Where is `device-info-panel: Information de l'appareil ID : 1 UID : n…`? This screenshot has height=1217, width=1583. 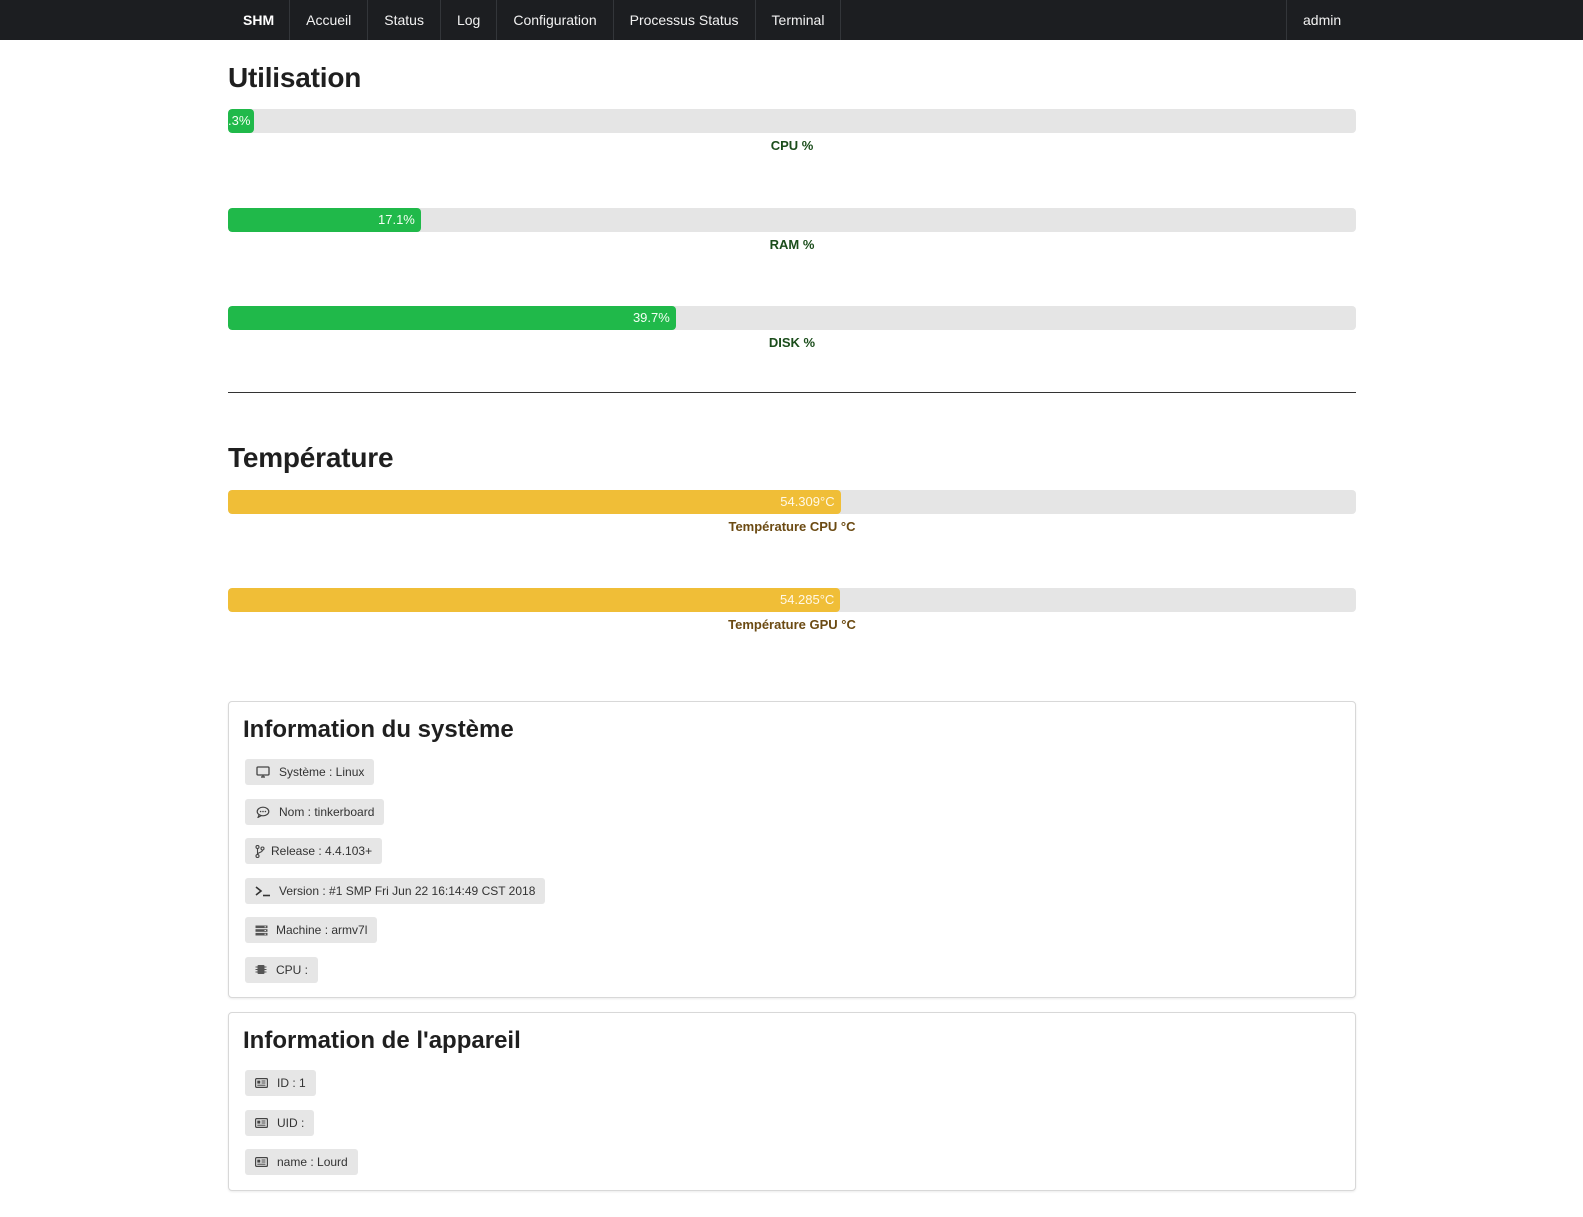 device-info-panel: Information de l'appareil ID : 1 UID : n… is located at coordinates (792, 1101).